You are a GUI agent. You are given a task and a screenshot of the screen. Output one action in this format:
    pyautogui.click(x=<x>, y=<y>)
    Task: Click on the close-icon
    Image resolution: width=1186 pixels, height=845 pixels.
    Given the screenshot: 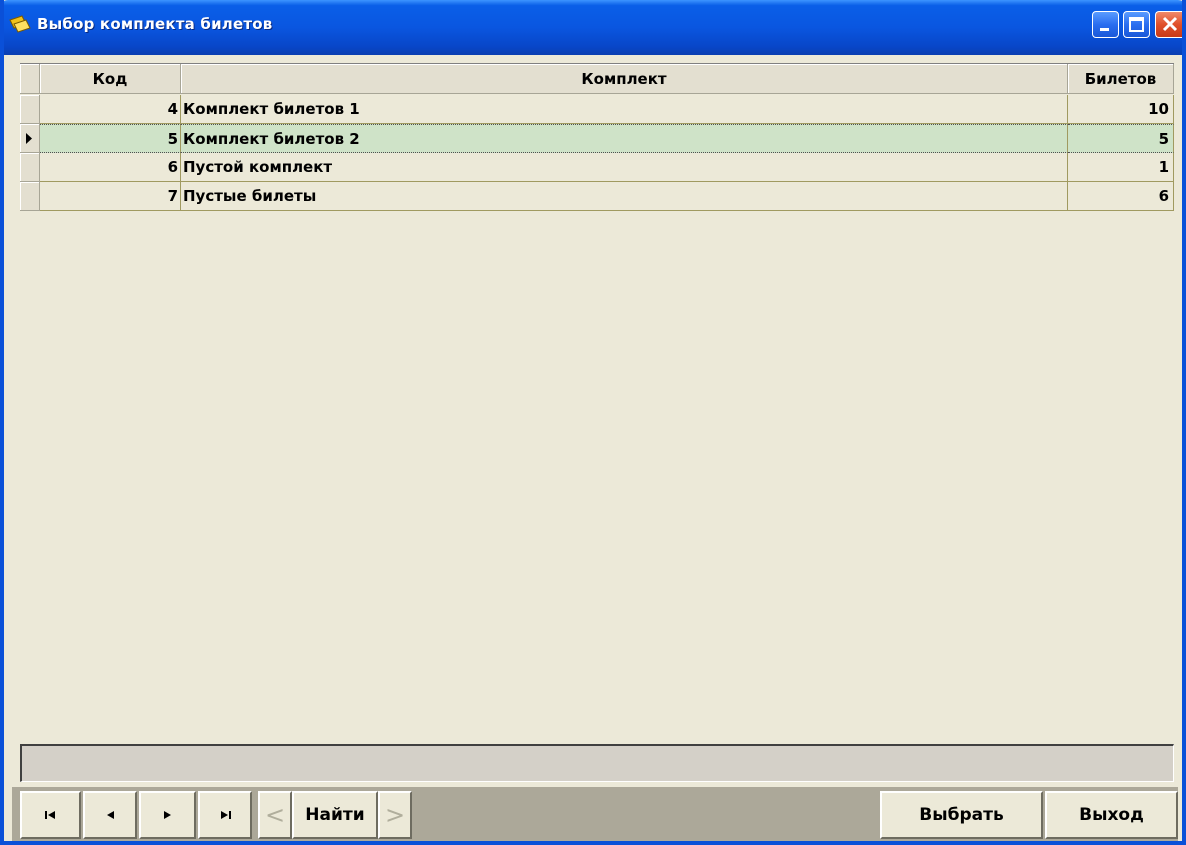 What is the action you would take?
    pyautogui.click(x=1170, y=24)
    